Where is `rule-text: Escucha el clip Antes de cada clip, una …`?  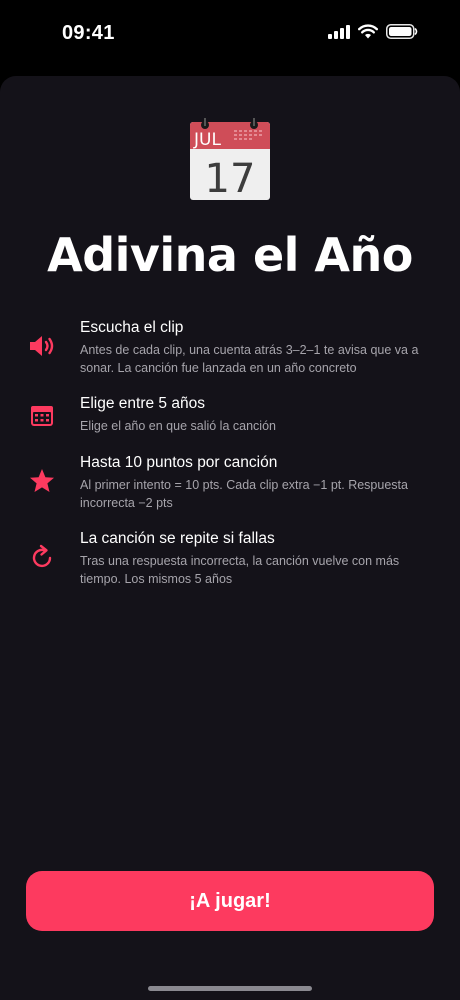
rule-text: Escucha el clip Antes de cada clip, una … is located at coordinates (261, 347).